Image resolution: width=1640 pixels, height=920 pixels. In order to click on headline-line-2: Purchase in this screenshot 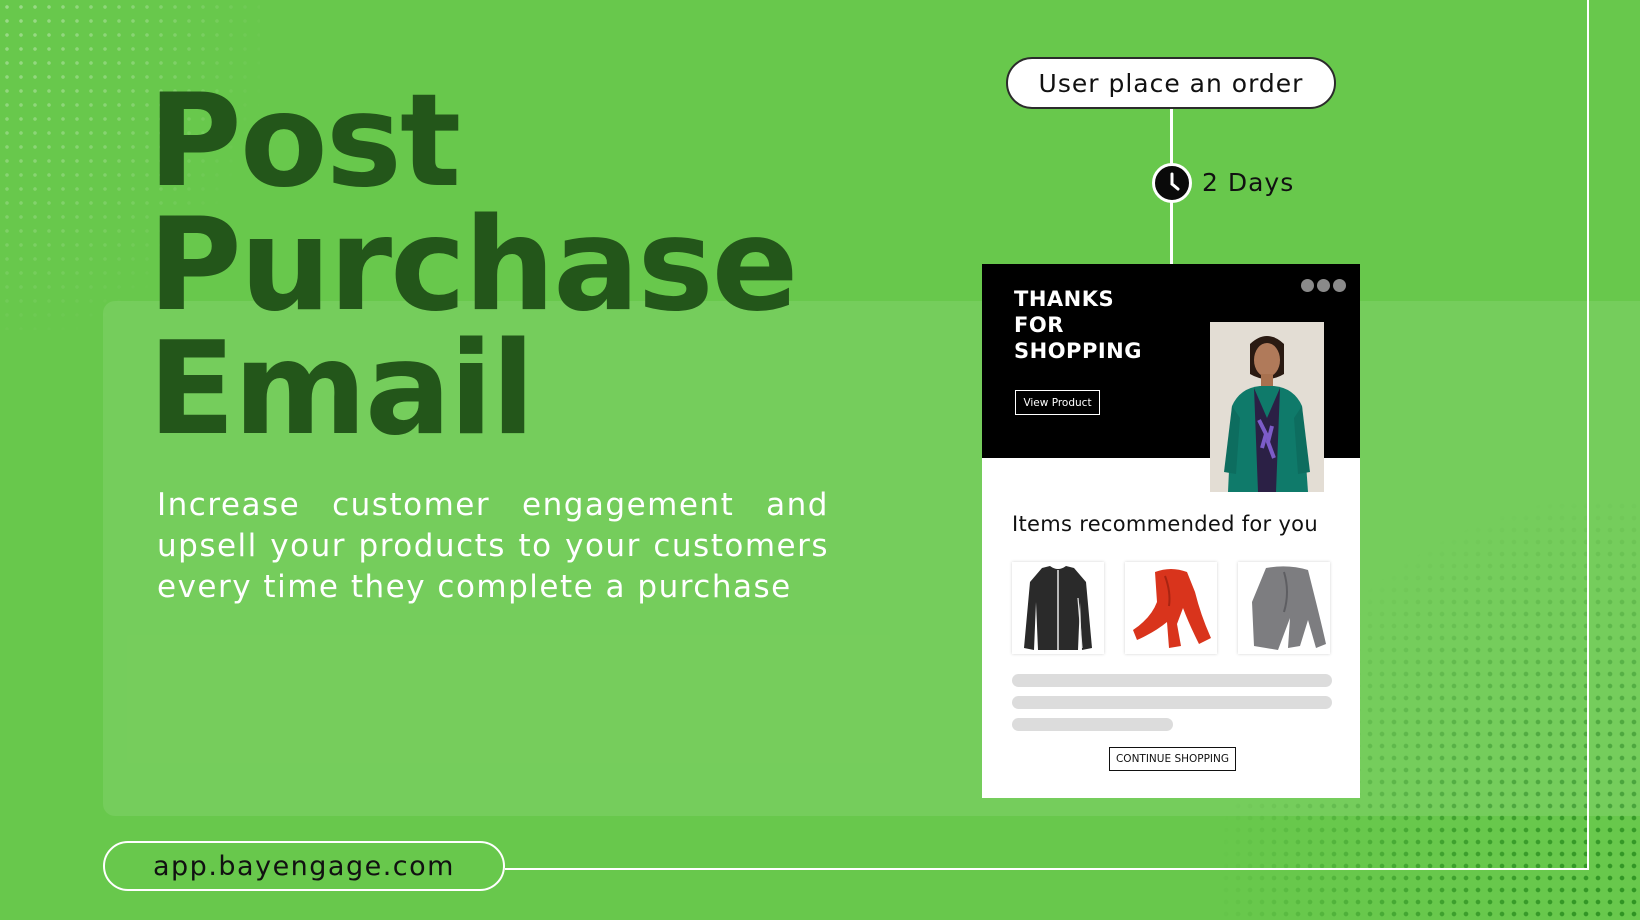, I will do `click(473, 265)`.